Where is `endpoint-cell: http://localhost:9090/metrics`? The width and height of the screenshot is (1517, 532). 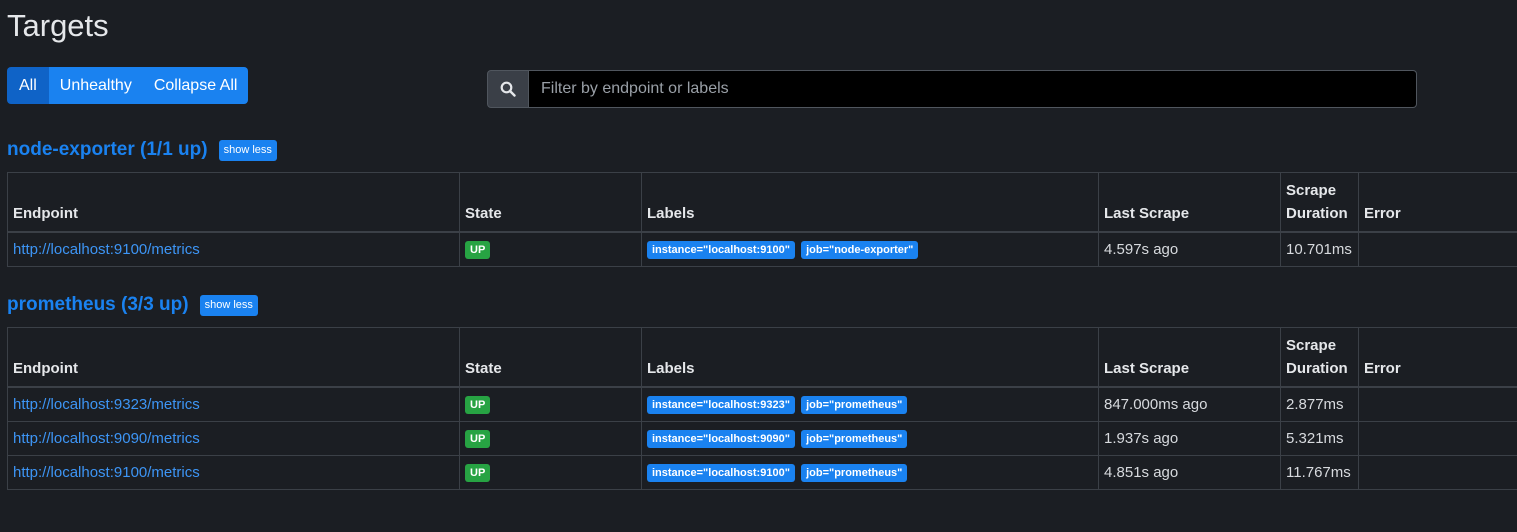
endpoint-cell: http://localhost:9090/metrics is located at coordinates (233, 438).